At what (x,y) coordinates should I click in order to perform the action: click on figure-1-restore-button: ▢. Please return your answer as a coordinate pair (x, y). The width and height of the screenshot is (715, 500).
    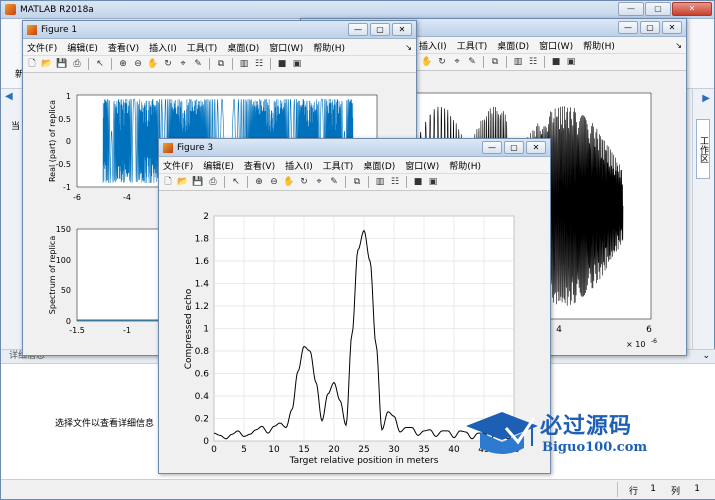
    Looking at the image, I should click on (380, 29).